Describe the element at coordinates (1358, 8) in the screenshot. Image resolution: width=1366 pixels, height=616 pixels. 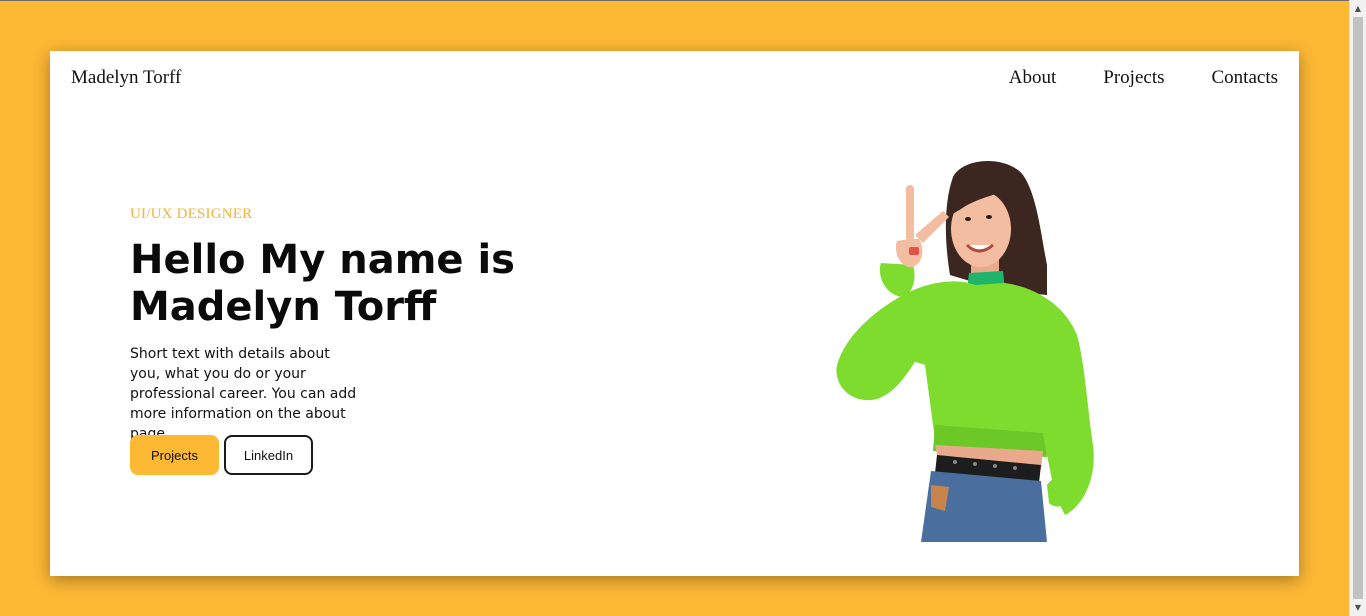
I see `scroll-up-arrow-icon: ▲` at that location.